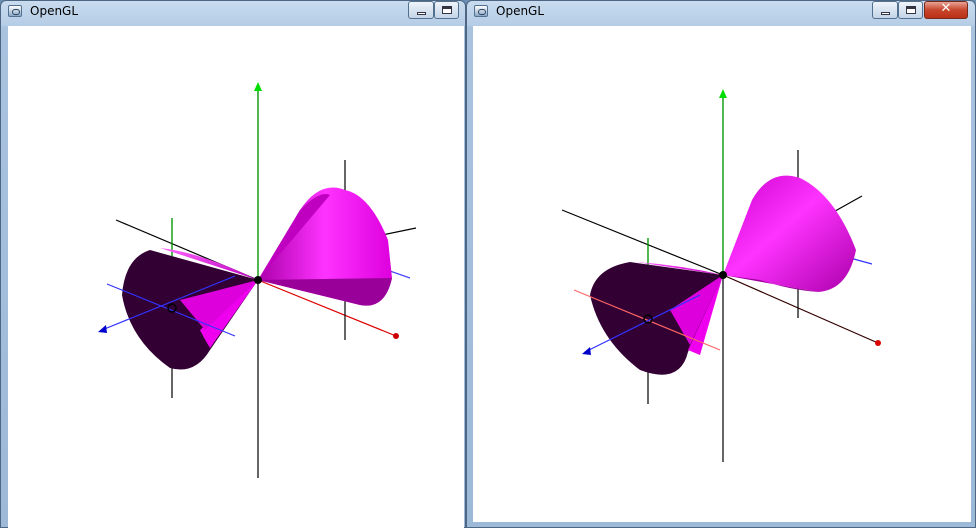 The image size is (976, 528). I want to click on right-cone, so click(789, 233).